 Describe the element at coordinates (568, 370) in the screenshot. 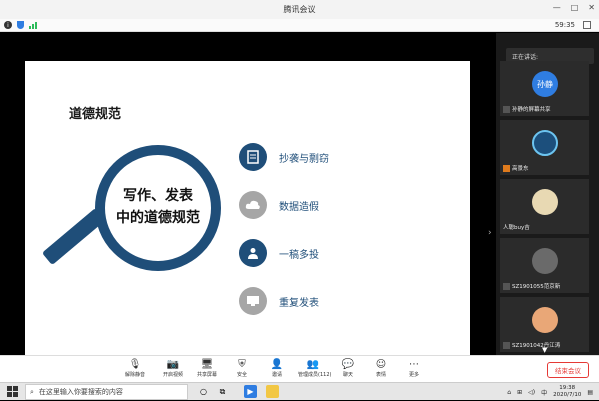

I see `end-meeting-button: 结束会议` at that location.